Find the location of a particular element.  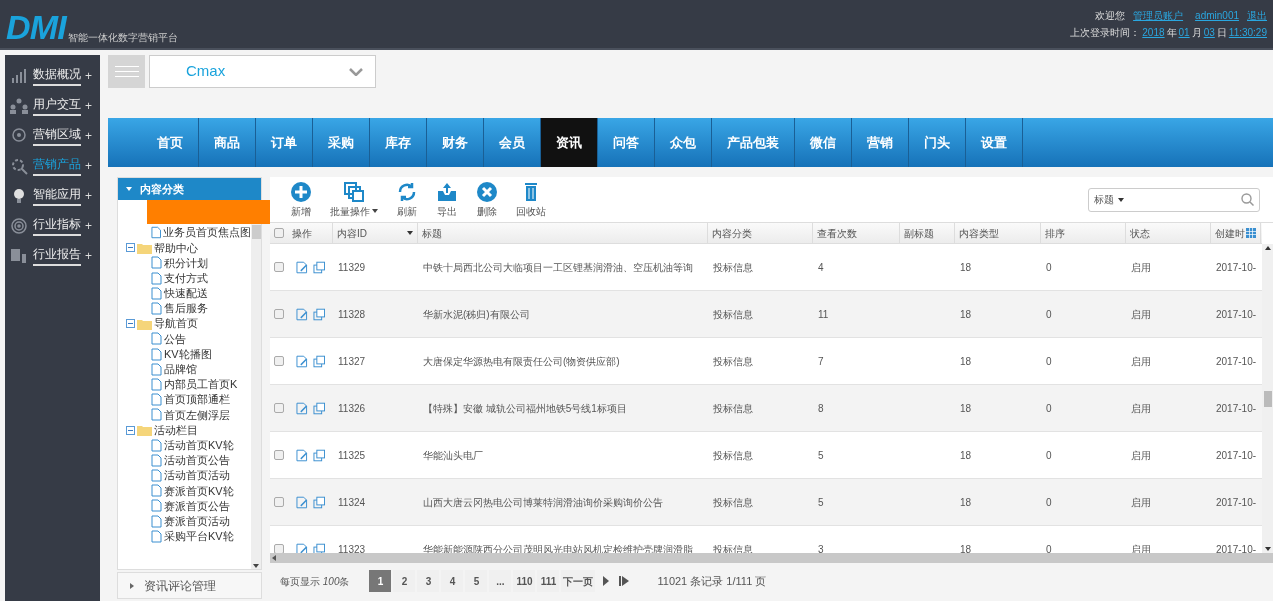

page-button: 4 is located at coordinates (452, 581).